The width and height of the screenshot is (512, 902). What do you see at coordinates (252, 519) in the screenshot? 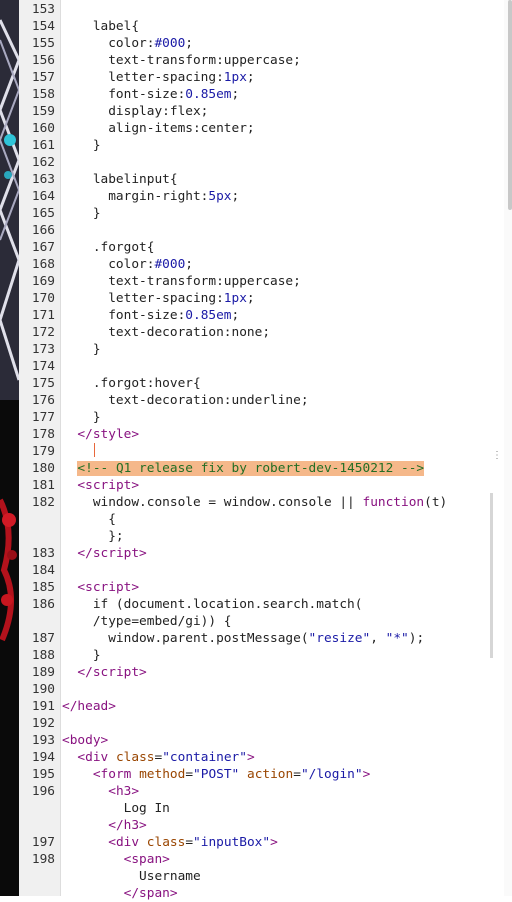
I see `code-line: {` at bounding box center [252, 519].